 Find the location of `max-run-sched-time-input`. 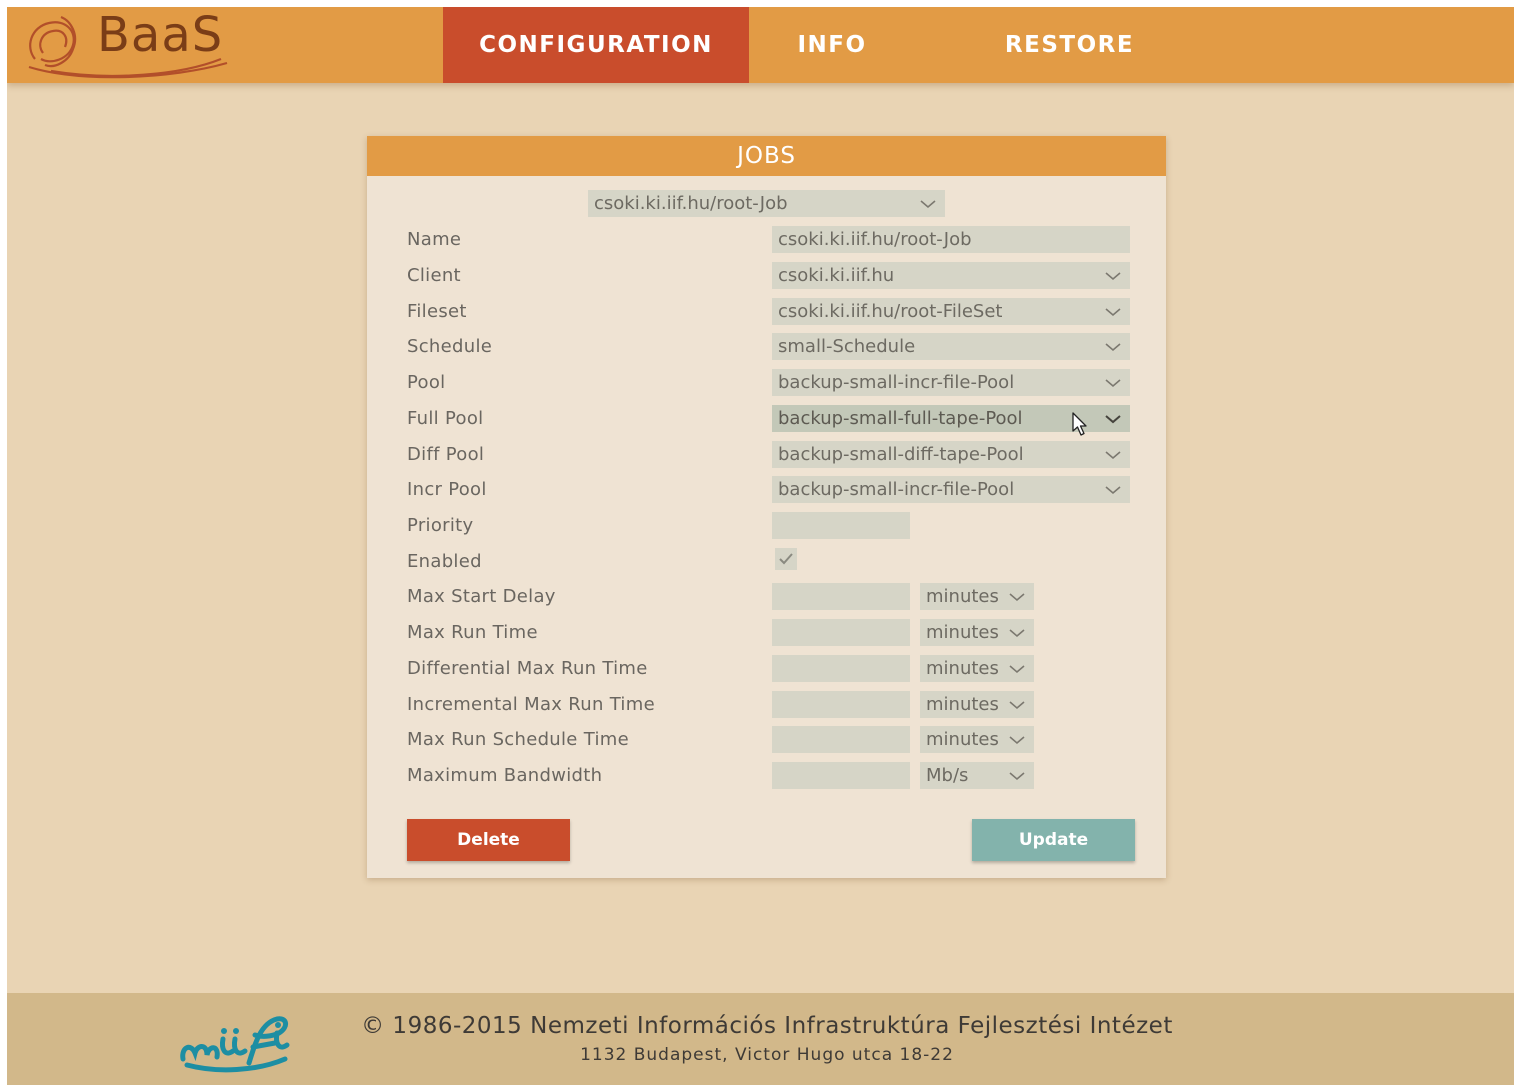

max-run-sched-time-input is located at coordinates (841, 739).